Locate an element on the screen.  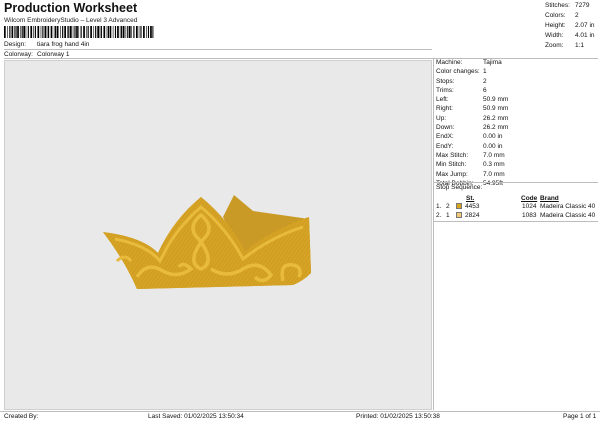
page-number: Page 1 of 1 is located at coordinates (580, 416).